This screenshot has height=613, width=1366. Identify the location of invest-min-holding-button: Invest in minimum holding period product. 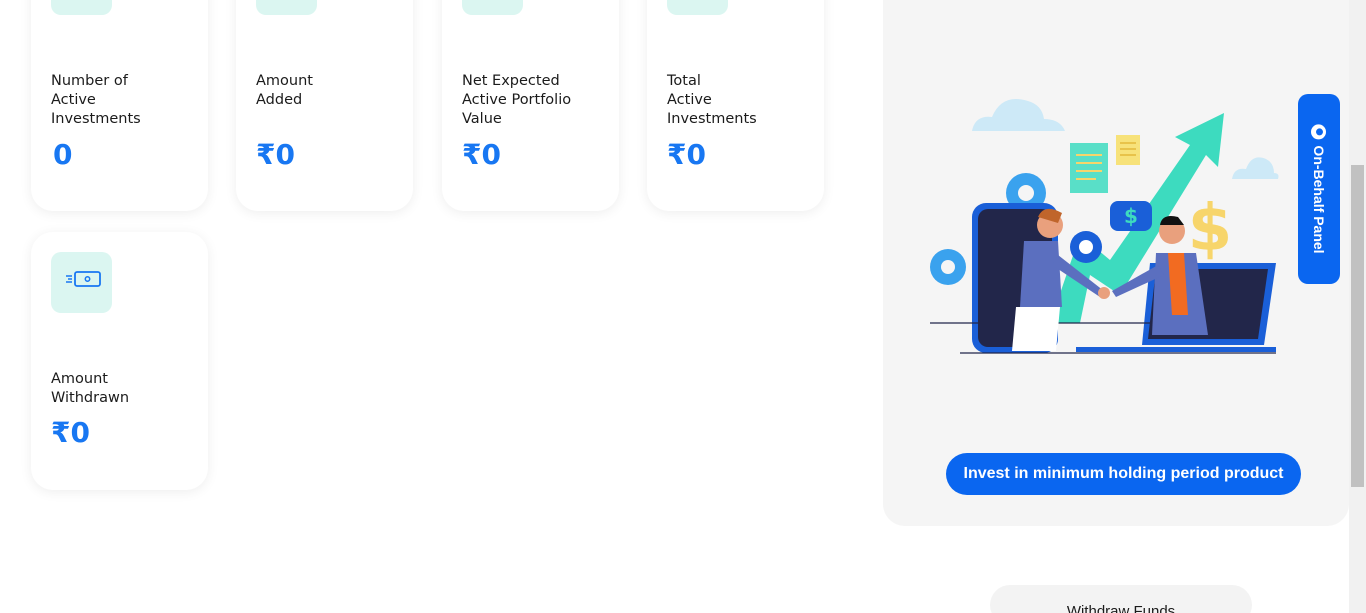
(1123, 474).